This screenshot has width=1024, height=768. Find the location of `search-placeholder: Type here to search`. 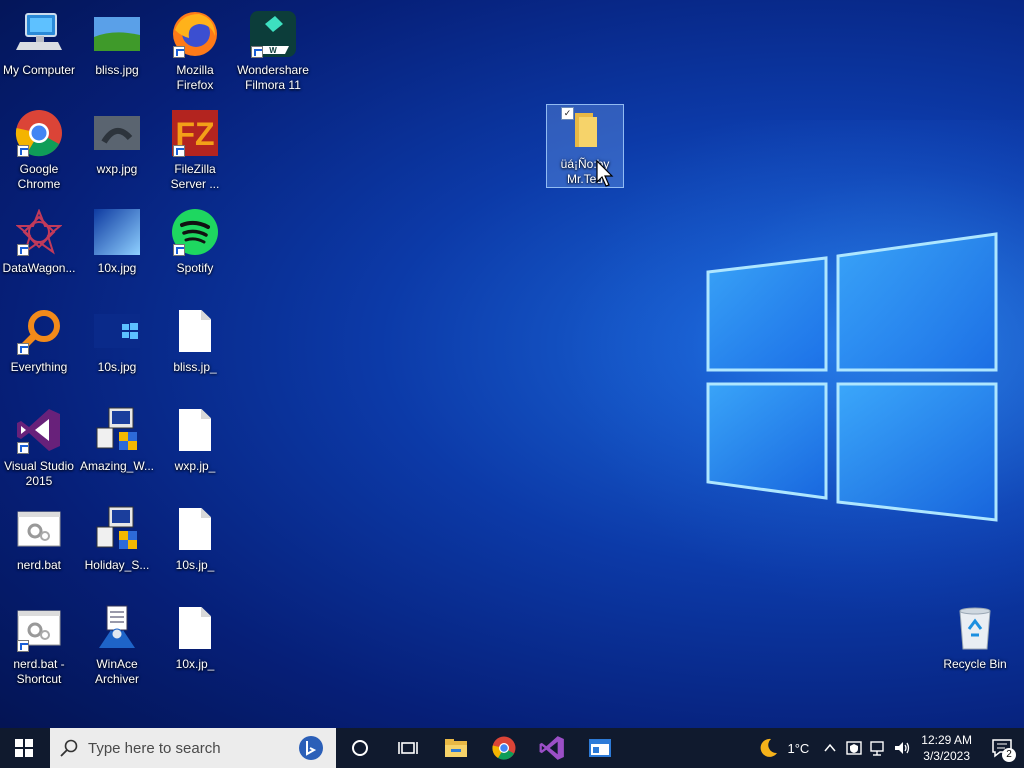

search-placeholder: Type here to search is located at coordinates (154, 748).